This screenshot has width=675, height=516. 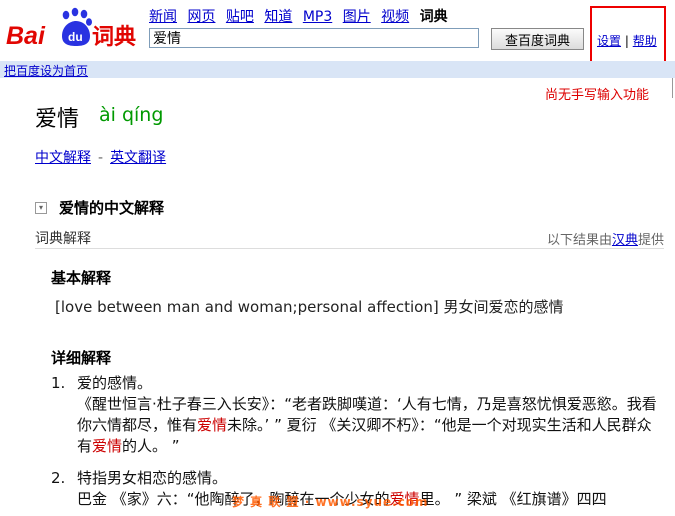 I want to click on logo-graphic: du Bai 词典, so click(x=71, y=28).